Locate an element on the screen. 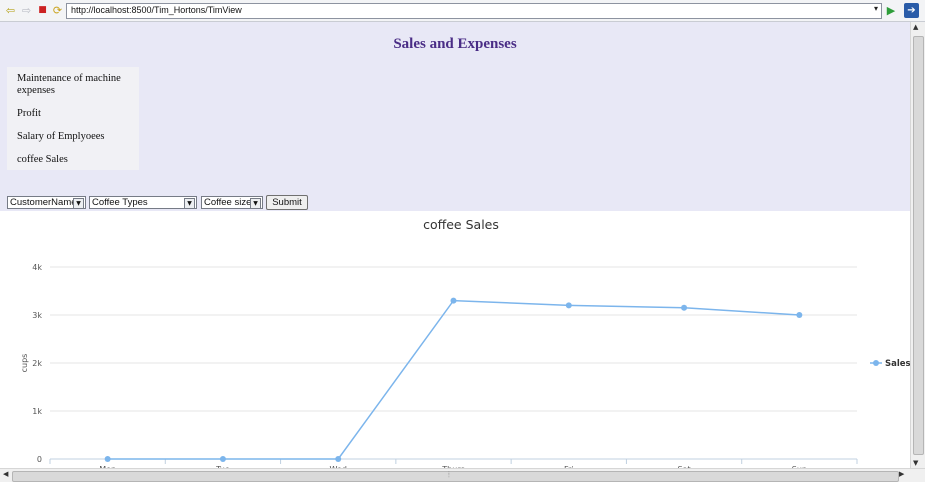  chart-title: coffee Sales is located at coordinates (461, 224).